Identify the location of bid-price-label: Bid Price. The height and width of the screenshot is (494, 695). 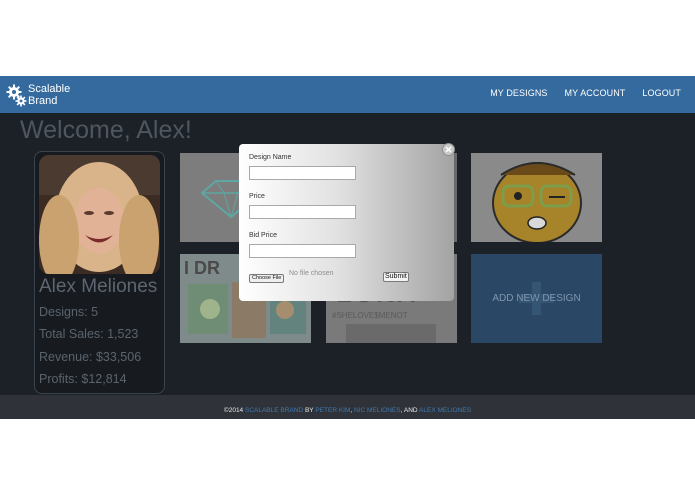
(263, 235).